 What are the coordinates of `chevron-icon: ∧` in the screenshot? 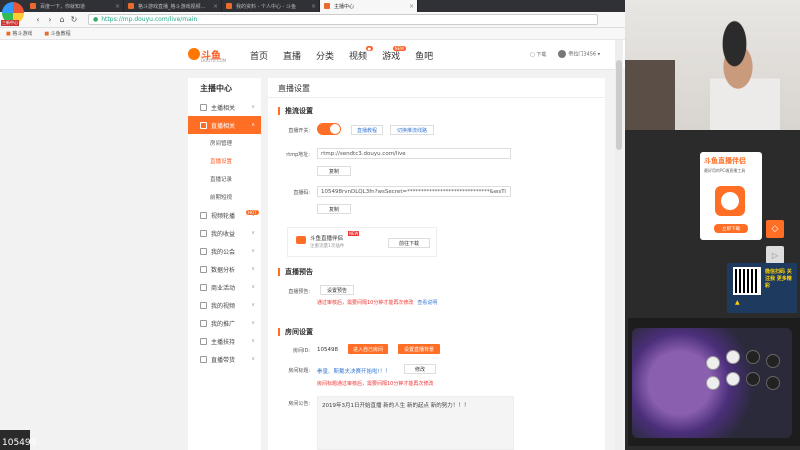 It's located at (253, 125).